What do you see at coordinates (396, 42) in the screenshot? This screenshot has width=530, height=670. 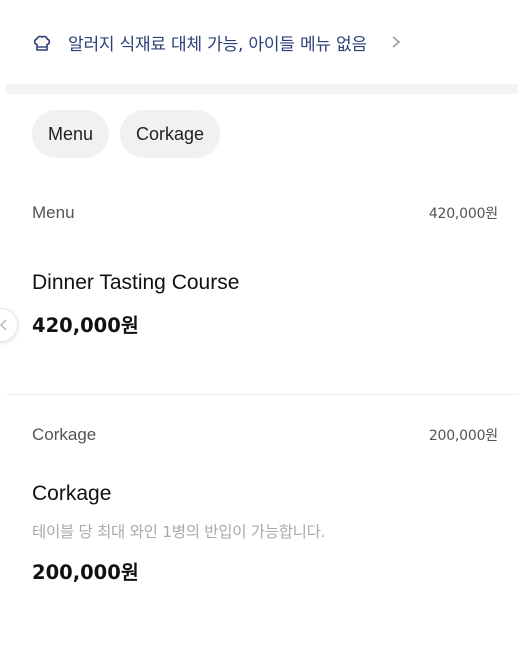 I see `chevron-right-icon` at bounding box center [396, 42].